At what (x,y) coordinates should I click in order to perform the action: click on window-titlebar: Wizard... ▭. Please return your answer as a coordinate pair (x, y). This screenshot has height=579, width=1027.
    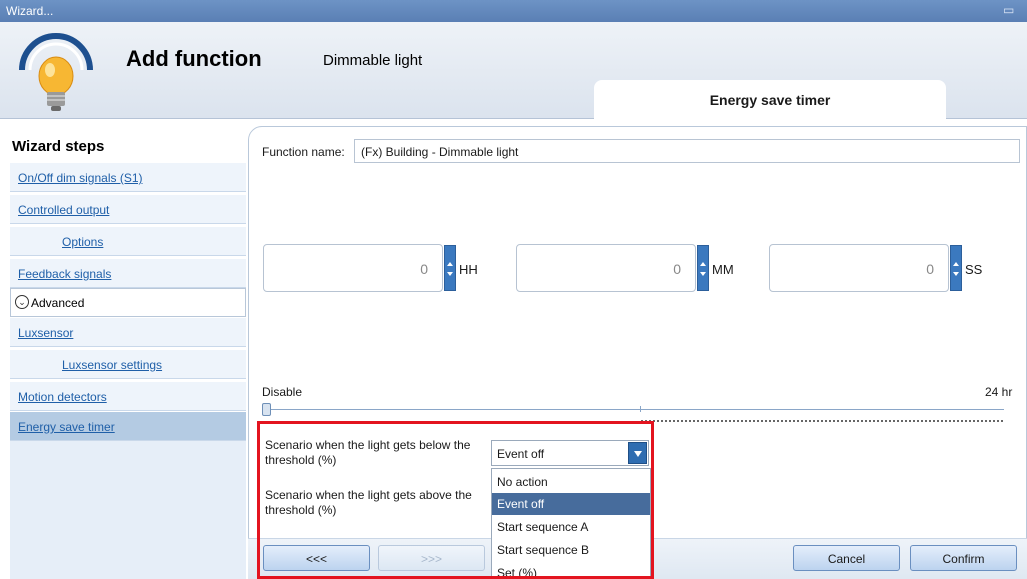
    Looking at the image, I should click on (513, 11).